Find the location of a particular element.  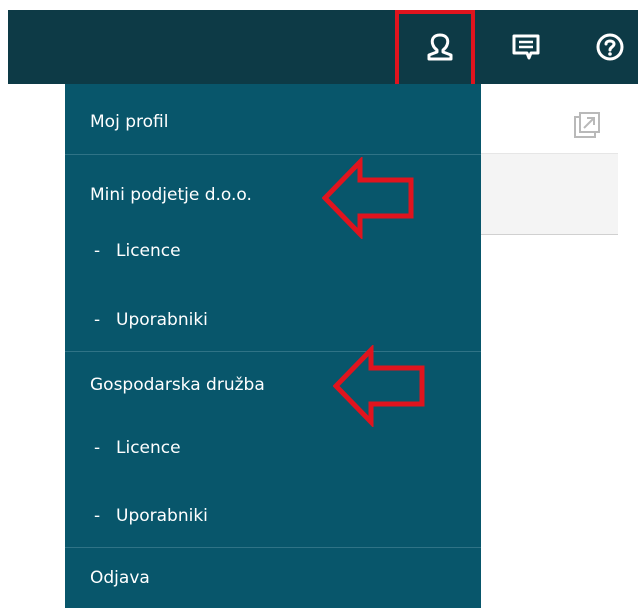

help-button is located at coordinates (610, 47).